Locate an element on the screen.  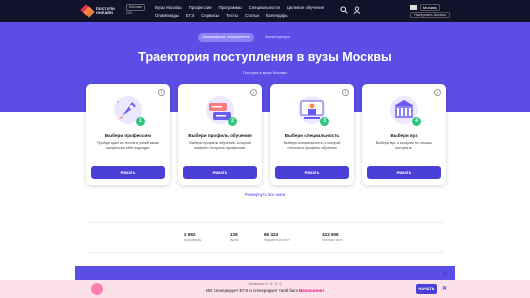
step-title: Выбери вуз is located at coordinates (404, 135).